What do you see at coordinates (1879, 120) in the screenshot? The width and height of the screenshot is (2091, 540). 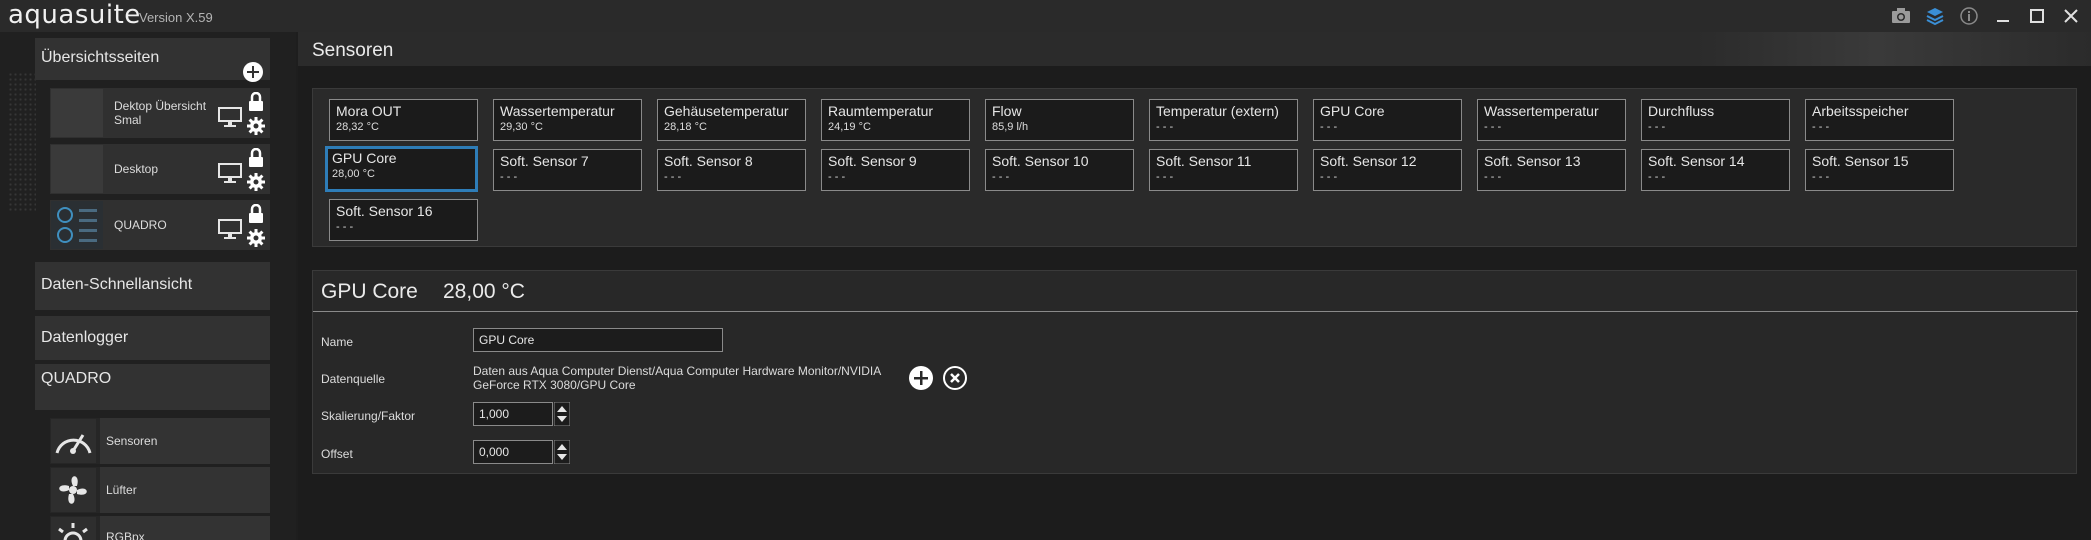 I see `sensor-tile: Arbeitsspeicher - - -` at bounding box center [1879, 120].